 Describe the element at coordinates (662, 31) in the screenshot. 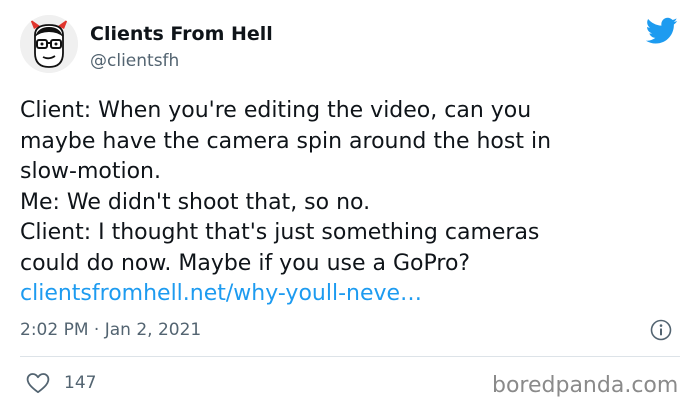

I see `twitter-bird-icon` at that location.